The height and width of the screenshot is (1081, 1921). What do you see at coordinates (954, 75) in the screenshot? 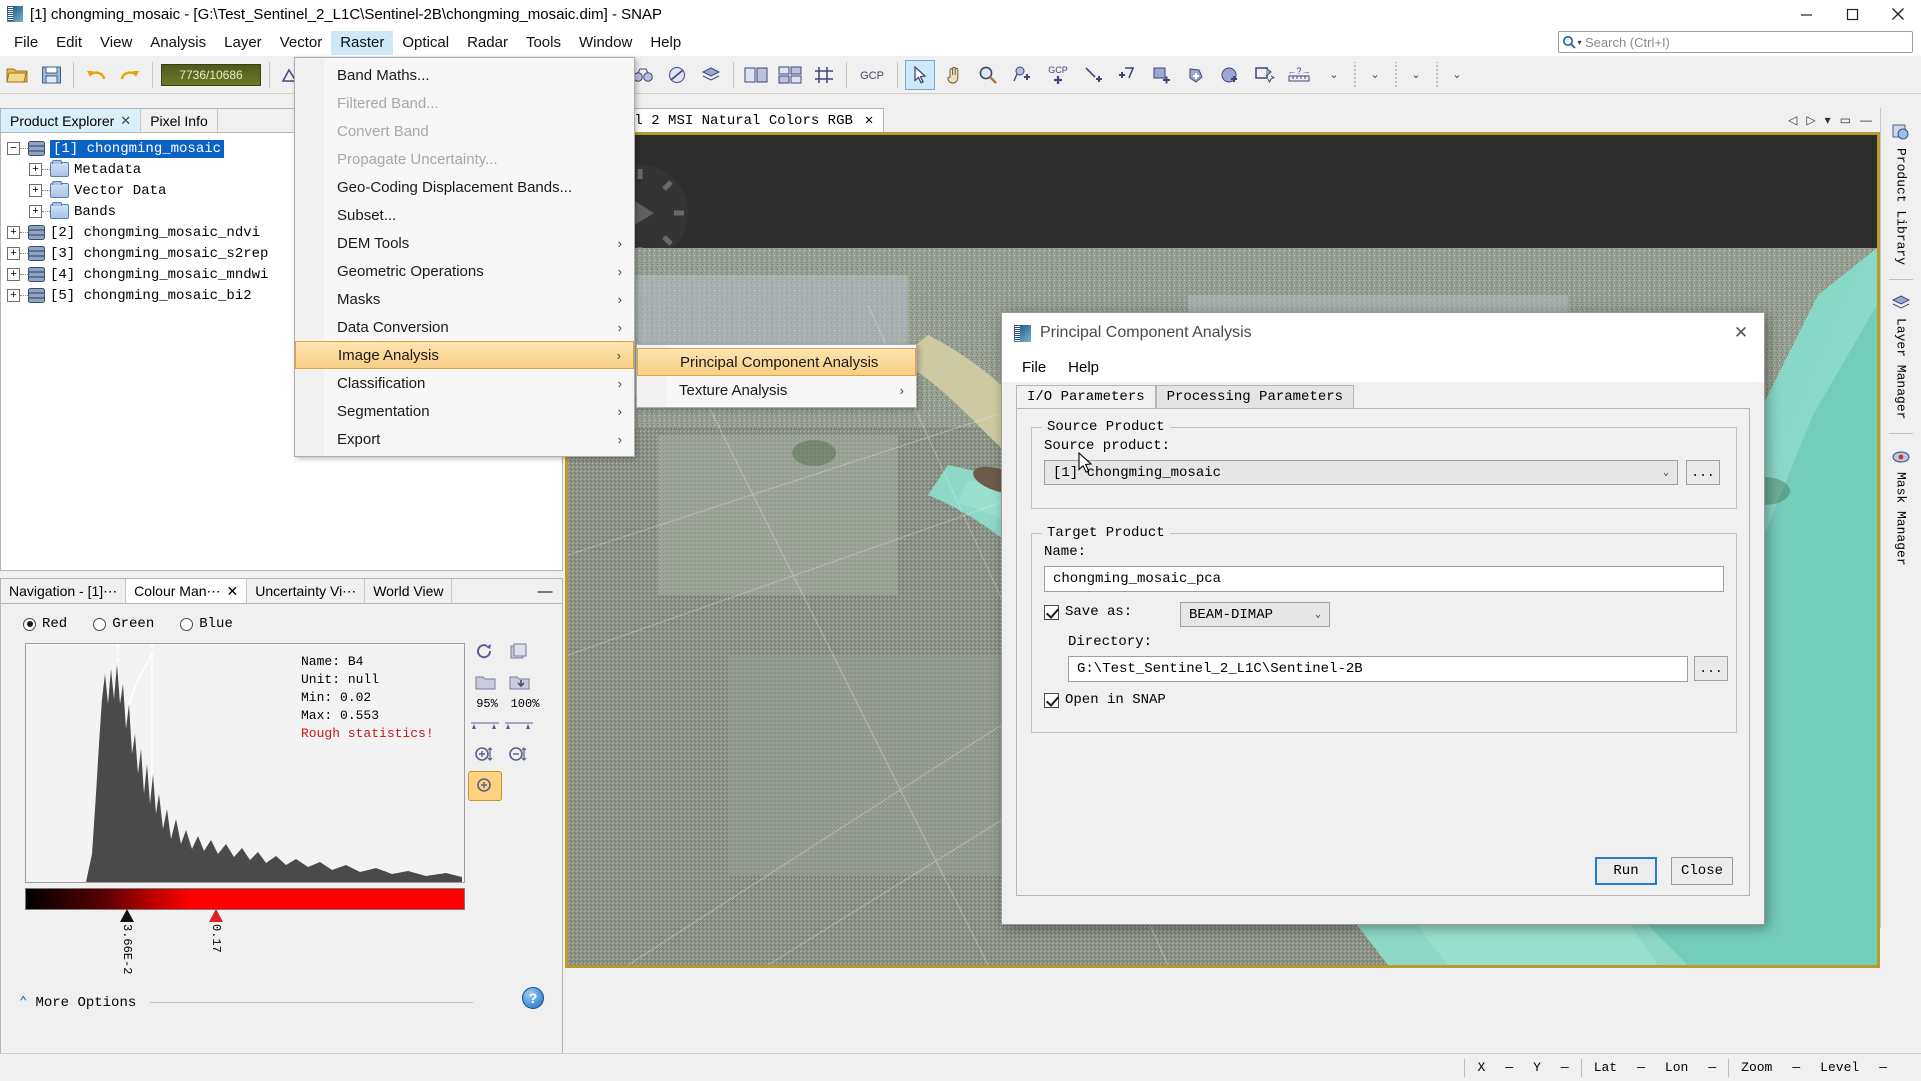
I see `pan-tool-icon` at bounding box center [954, 75].